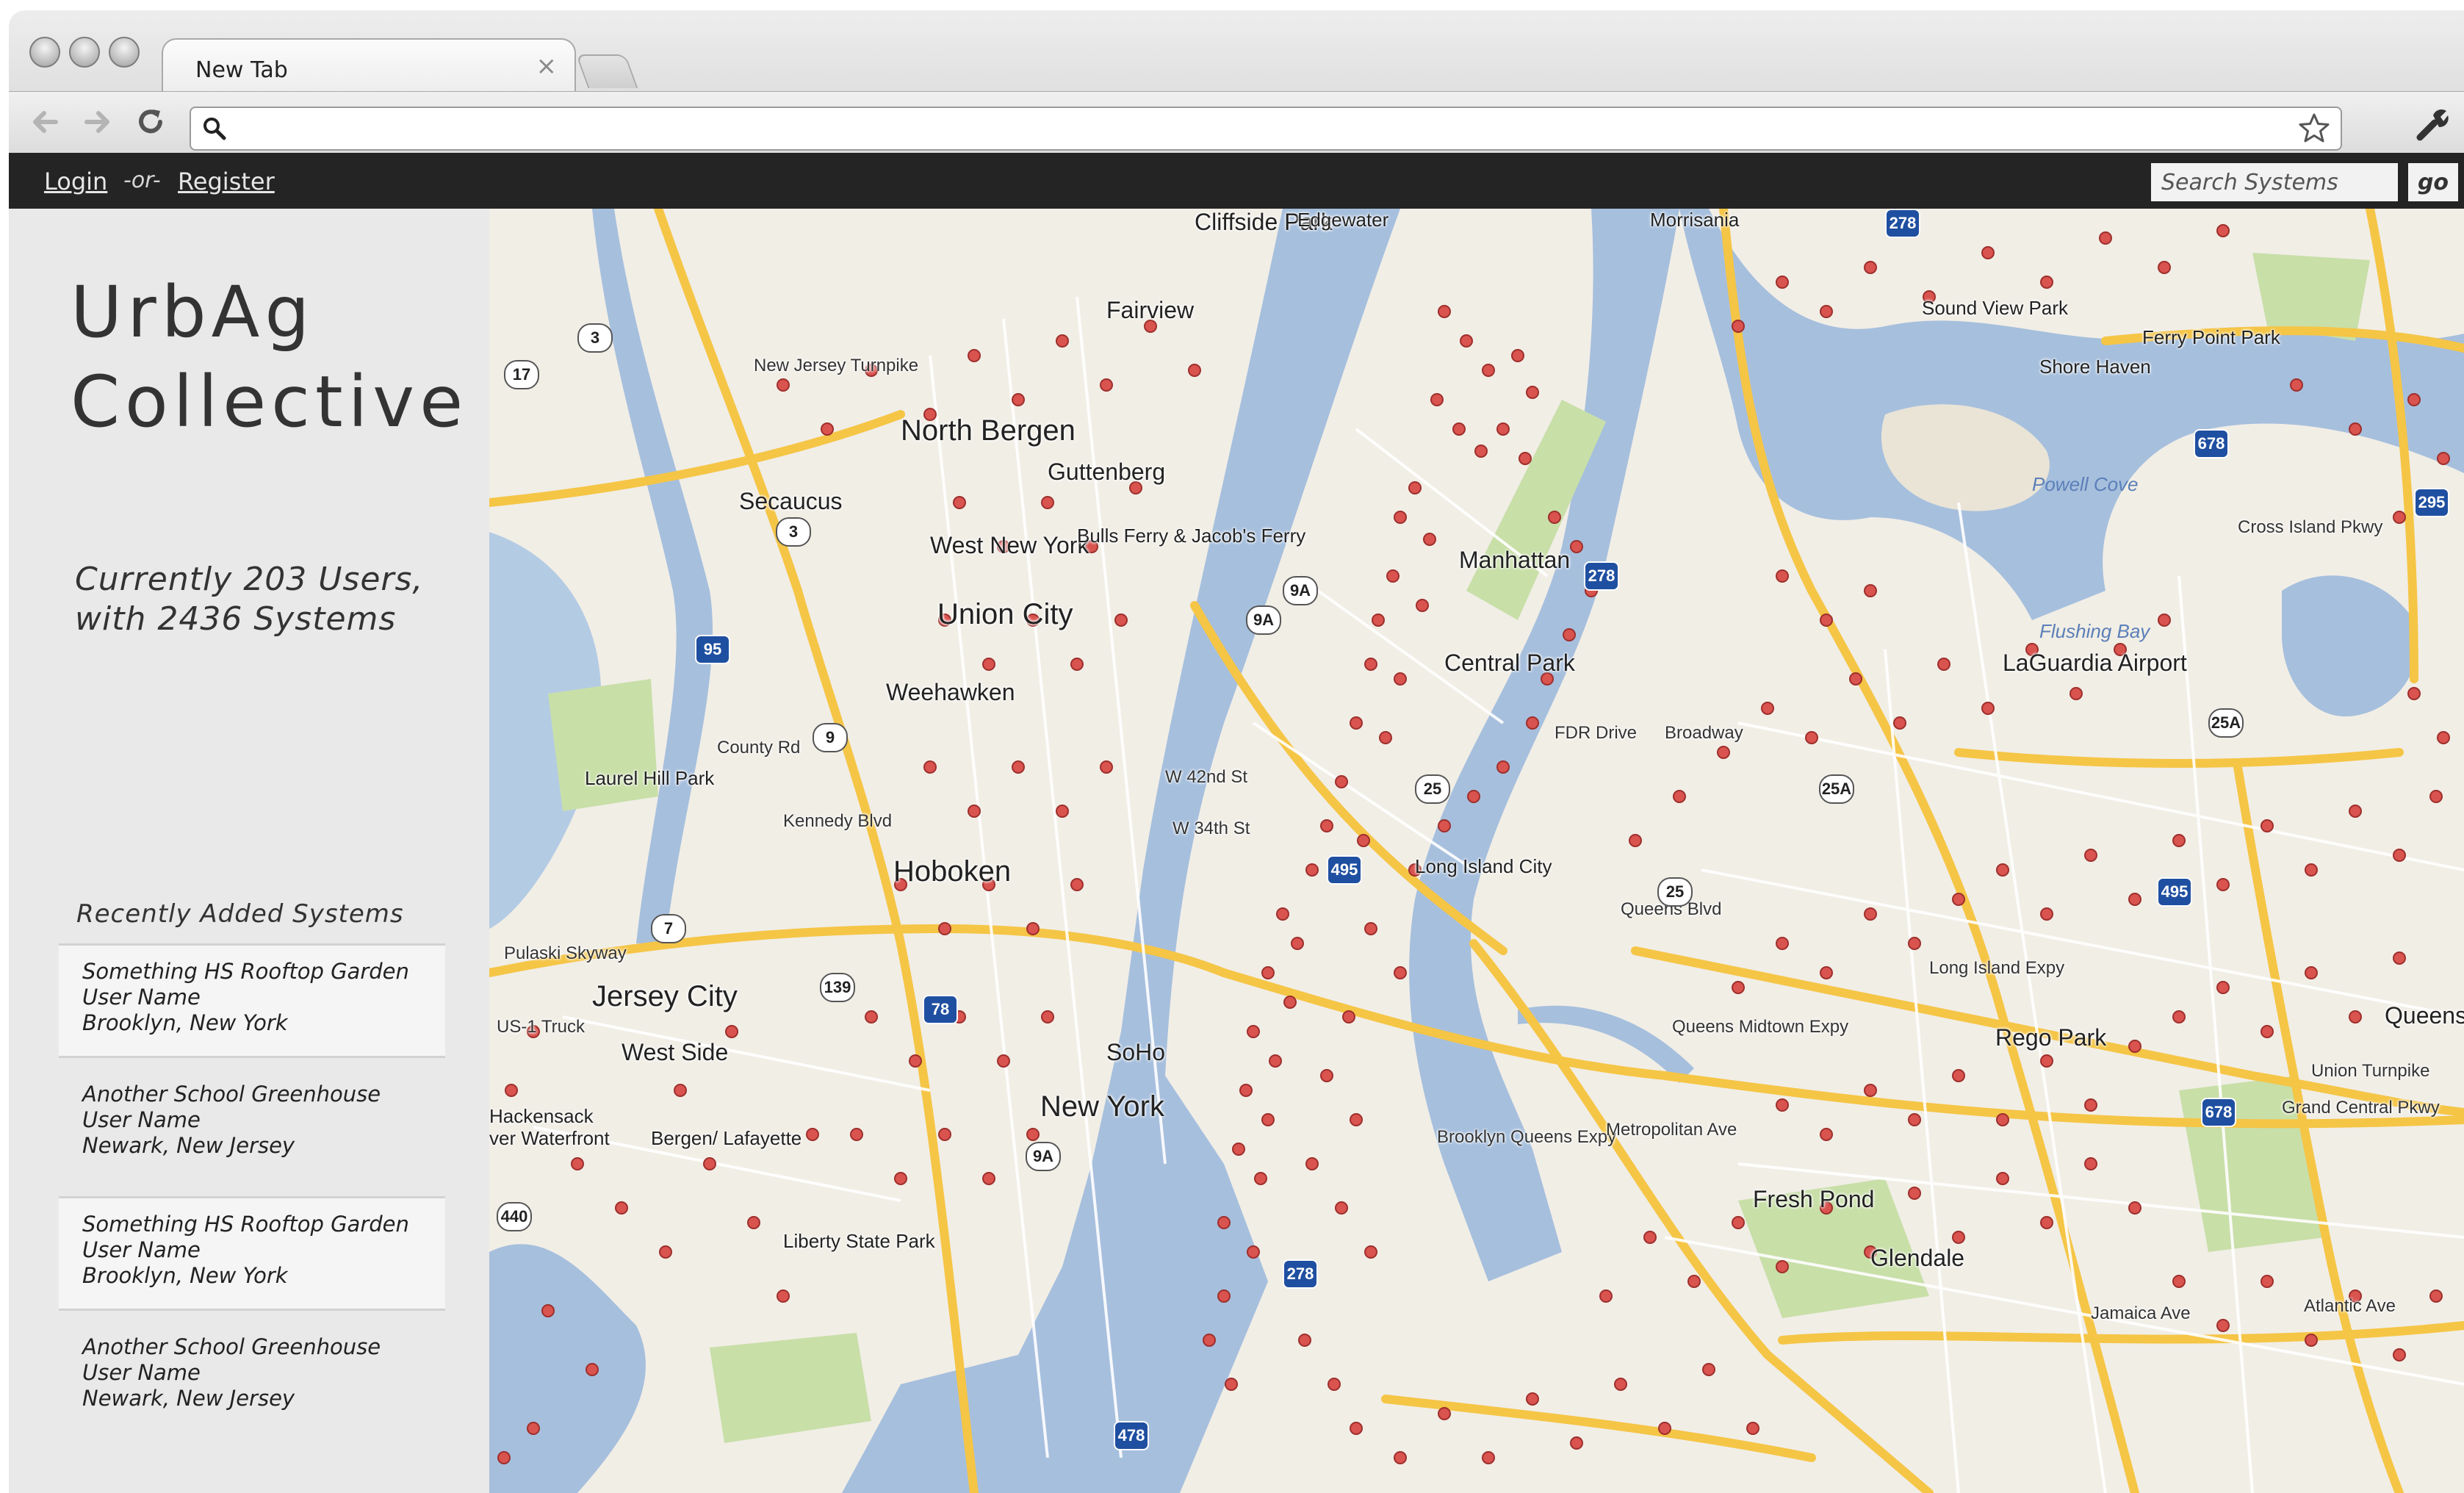 The width and height of the screenshot is (2464, 1493). I want to click on reload-icon, so click(150, 122).